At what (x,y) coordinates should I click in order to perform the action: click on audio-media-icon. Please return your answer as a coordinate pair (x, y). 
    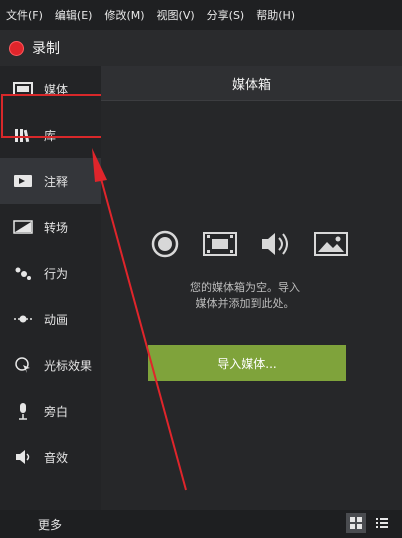
    Looking at the image, I should click on (276, 244).